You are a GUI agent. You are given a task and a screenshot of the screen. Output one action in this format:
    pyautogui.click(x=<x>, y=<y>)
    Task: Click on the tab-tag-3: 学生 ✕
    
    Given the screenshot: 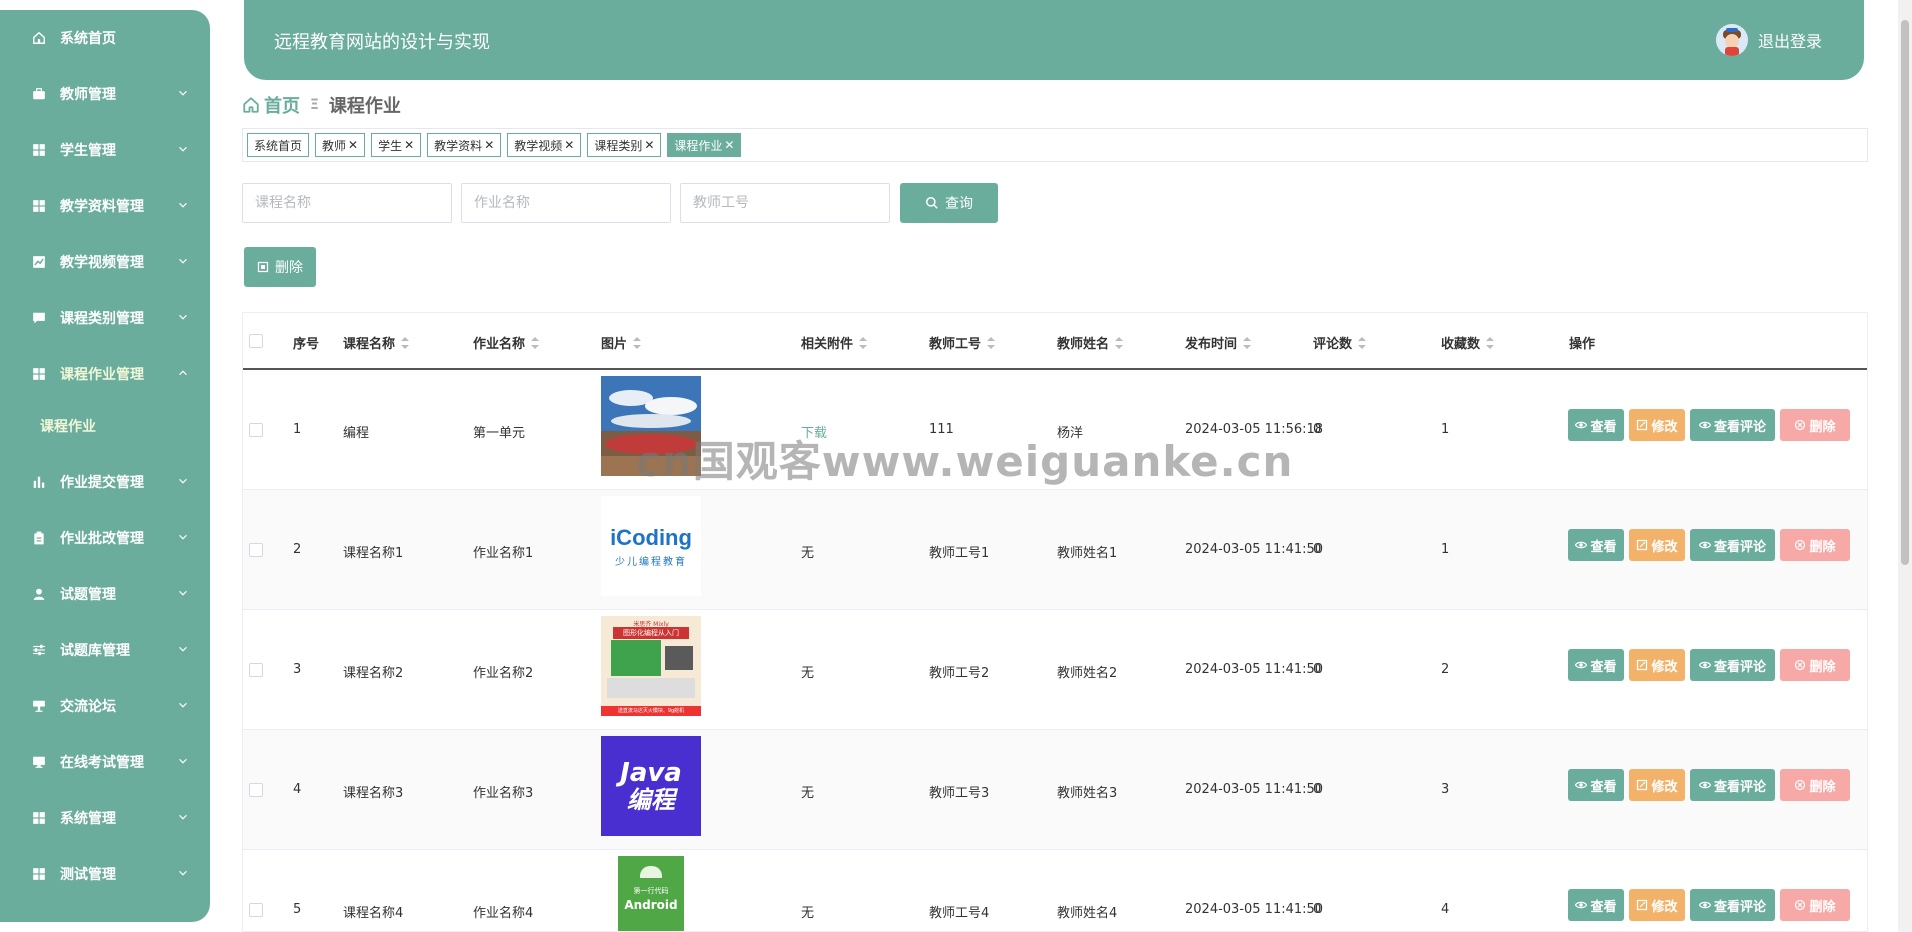 What is the action you would take?
    pyautogui.click(x=396, y=145)
    